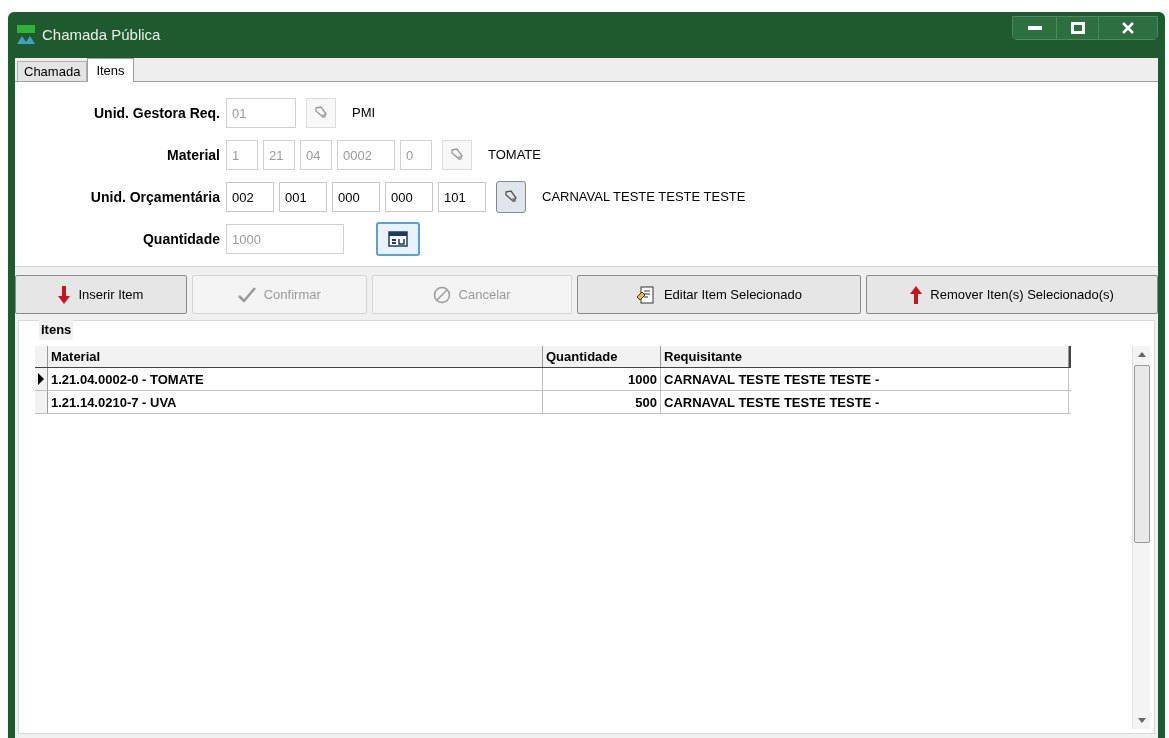  What do you see at coordinates (156, 113) in the screenshot?
I see `field-label: Unid. Gestora Req.` at bounding box center [156, 113].